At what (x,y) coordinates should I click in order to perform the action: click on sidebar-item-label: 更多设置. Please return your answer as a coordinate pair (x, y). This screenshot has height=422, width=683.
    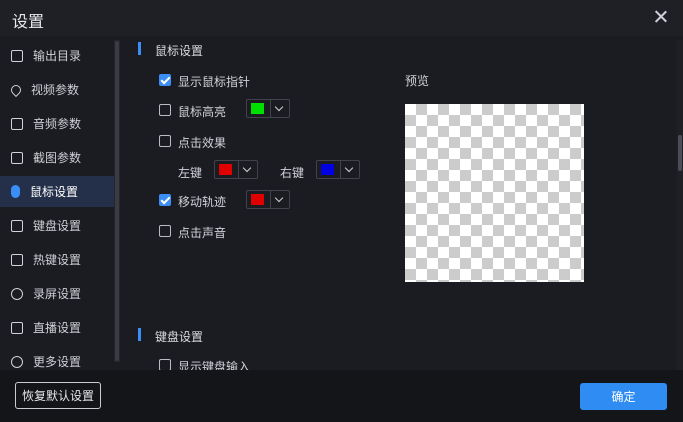
    Looking at the image, I should click on (57, 362).